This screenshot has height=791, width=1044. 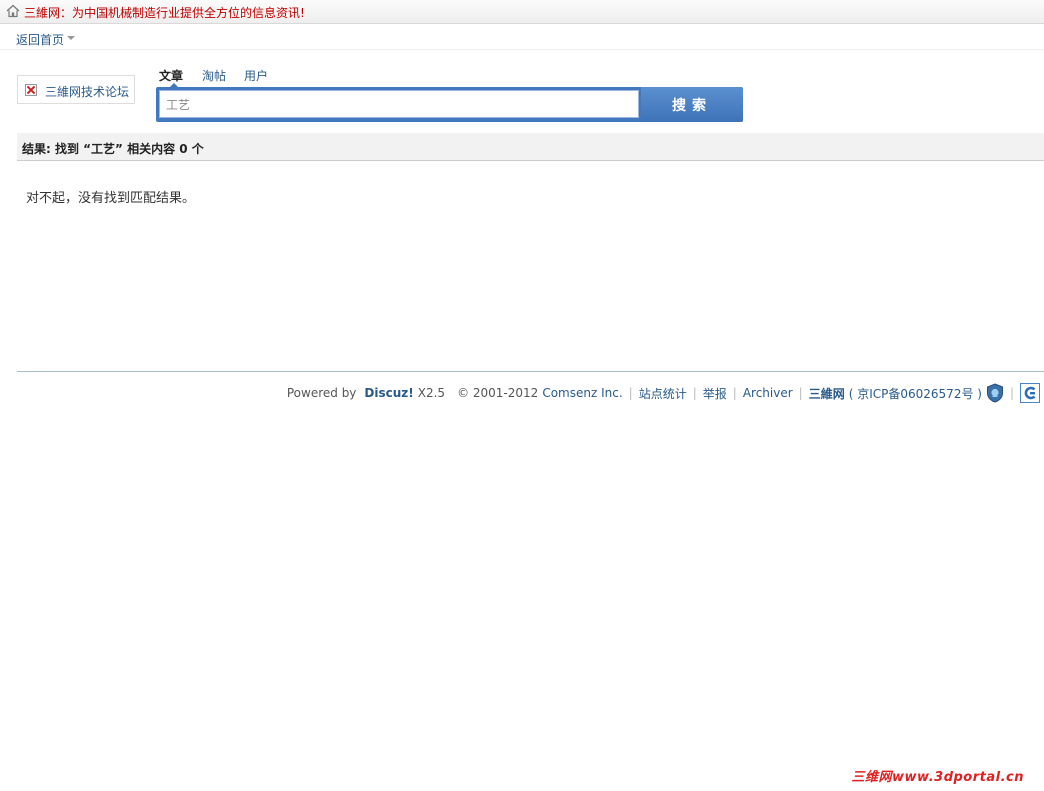 I want to click on no-results-message: 对不起，没有找到匹配结果。, so click(x=111, y=198).